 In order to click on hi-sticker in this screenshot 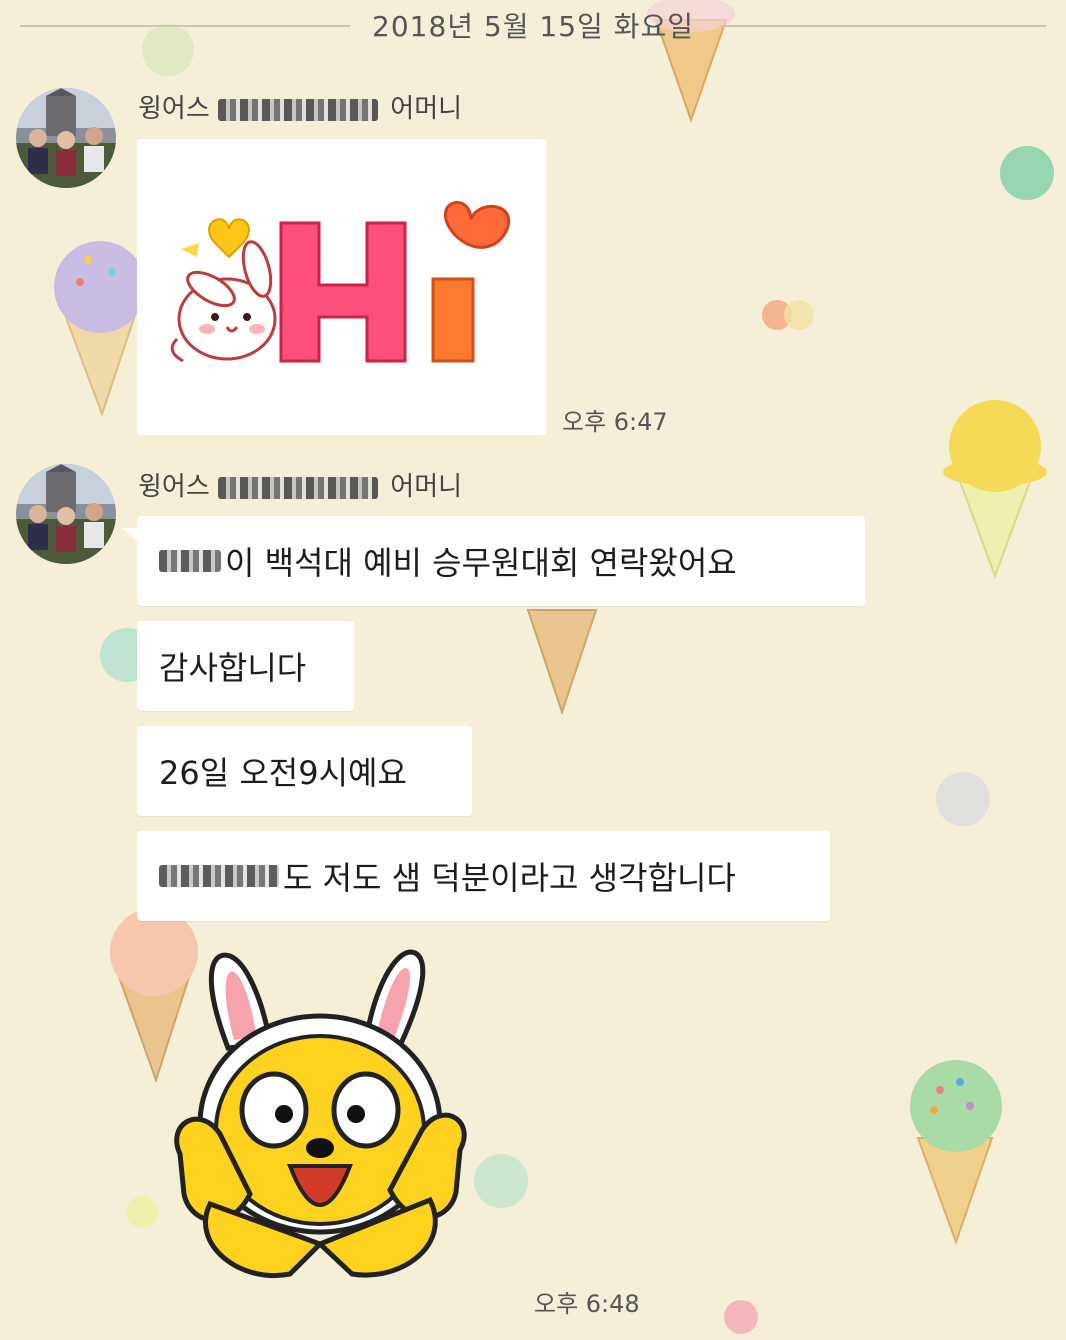, I will do `click(340, 281)`.